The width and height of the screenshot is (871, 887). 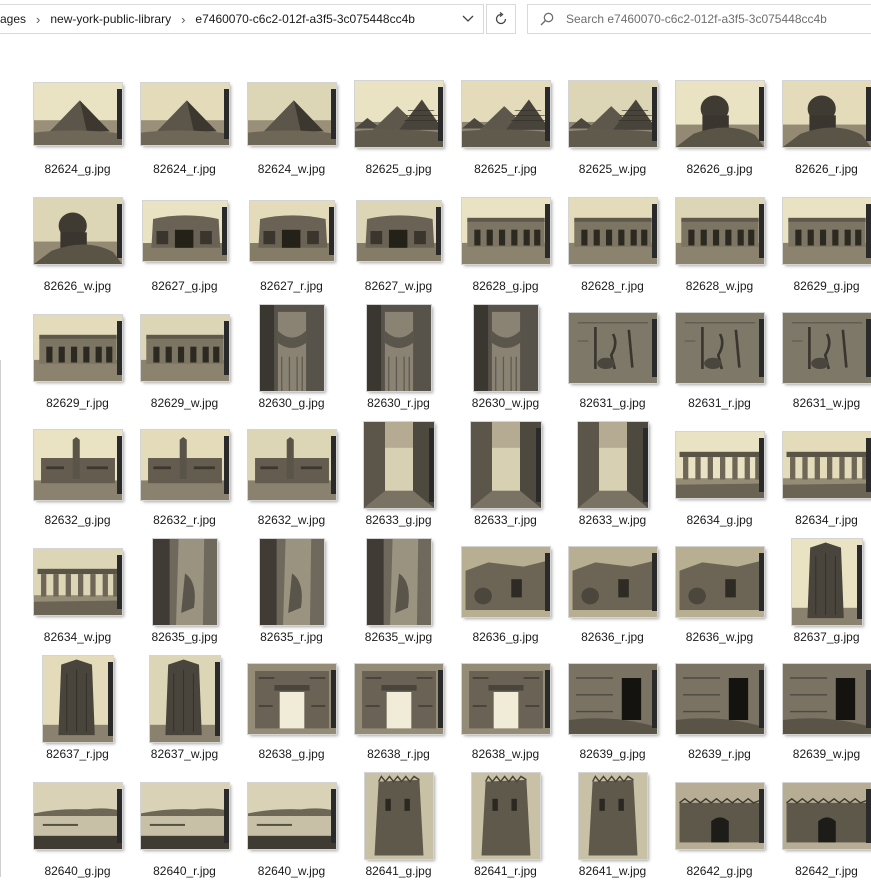 I want to click on file-name: 82641_g.jpg, so click(x=398, y=871).